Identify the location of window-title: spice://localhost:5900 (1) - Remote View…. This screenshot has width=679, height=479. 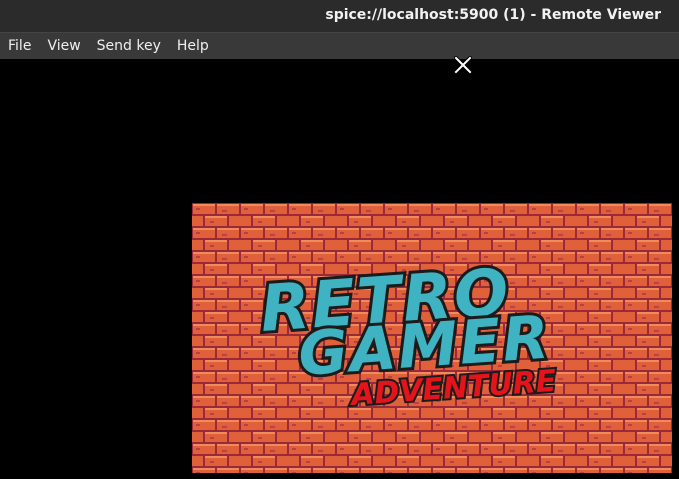
(493, 15).